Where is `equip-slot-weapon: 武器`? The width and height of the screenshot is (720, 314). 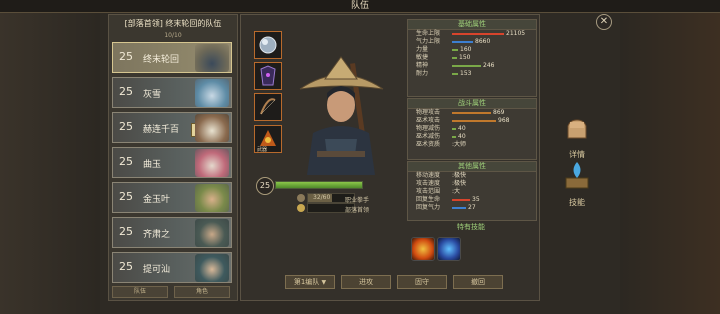 equip-slot-weapon: 武器 is located at coordinates (268, 139).